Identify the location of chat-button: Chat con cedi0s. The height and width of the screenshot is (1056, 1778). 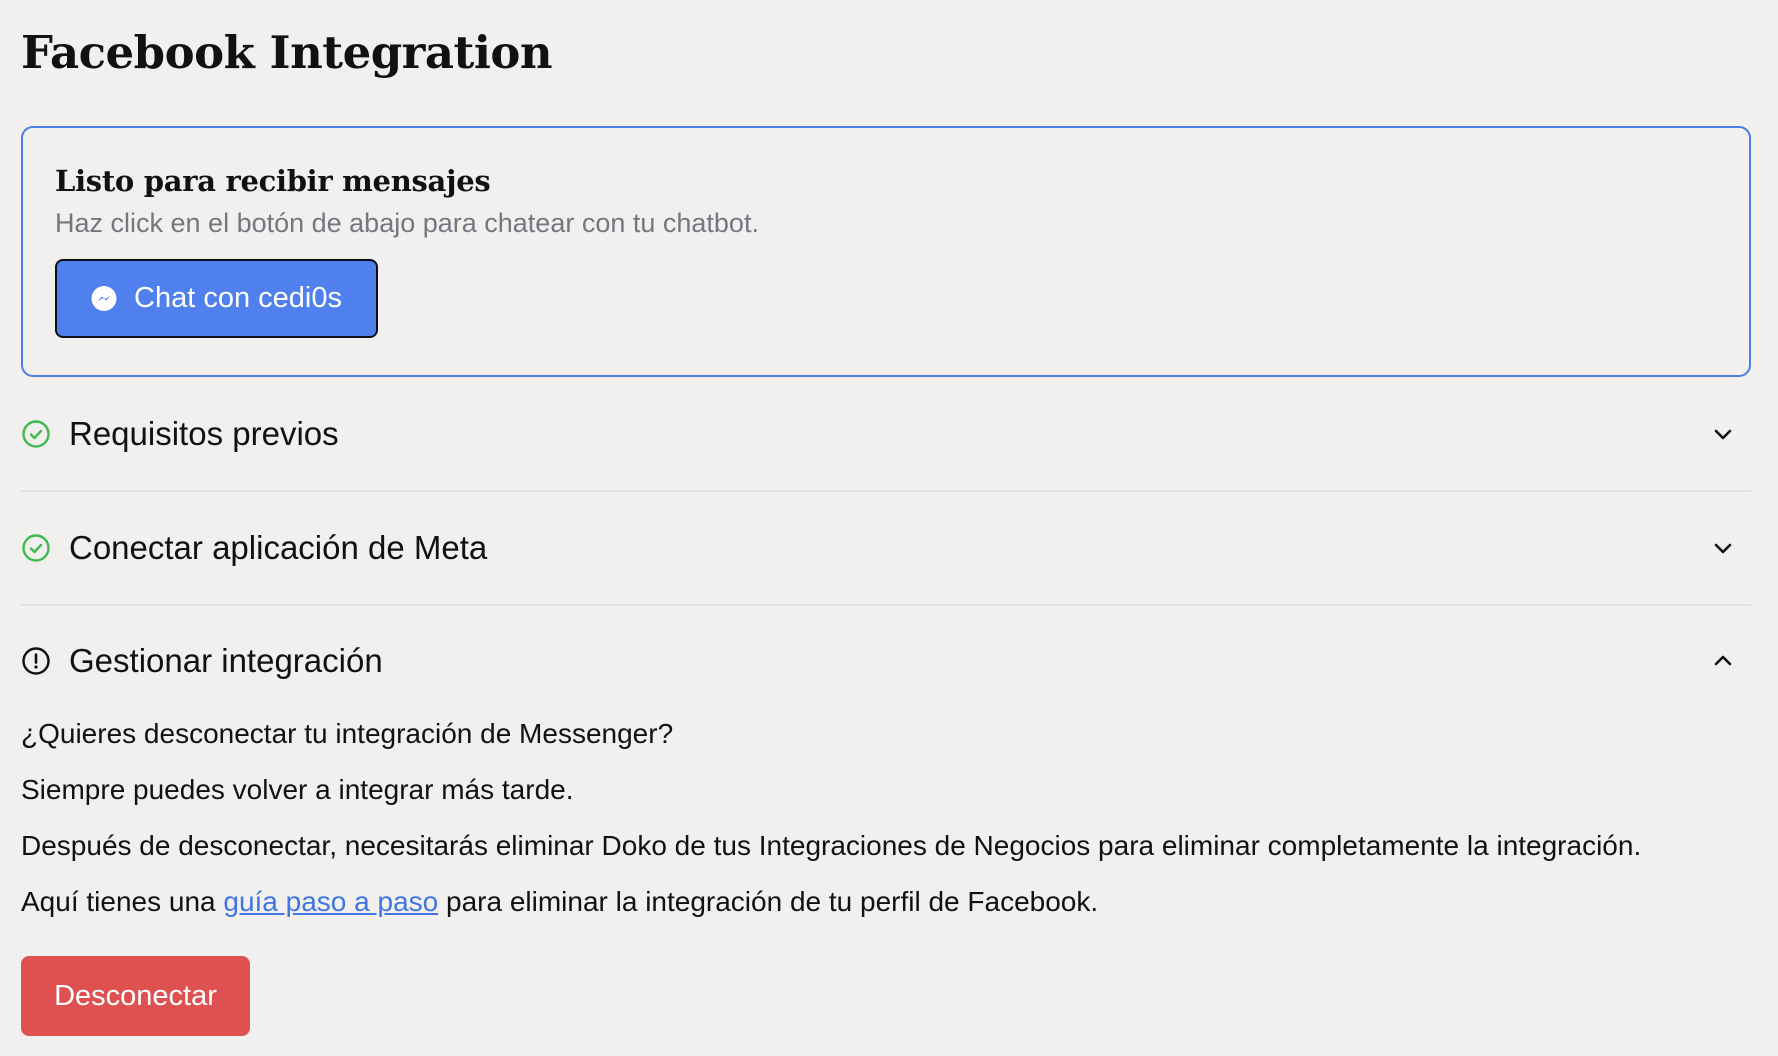
(216, 298).